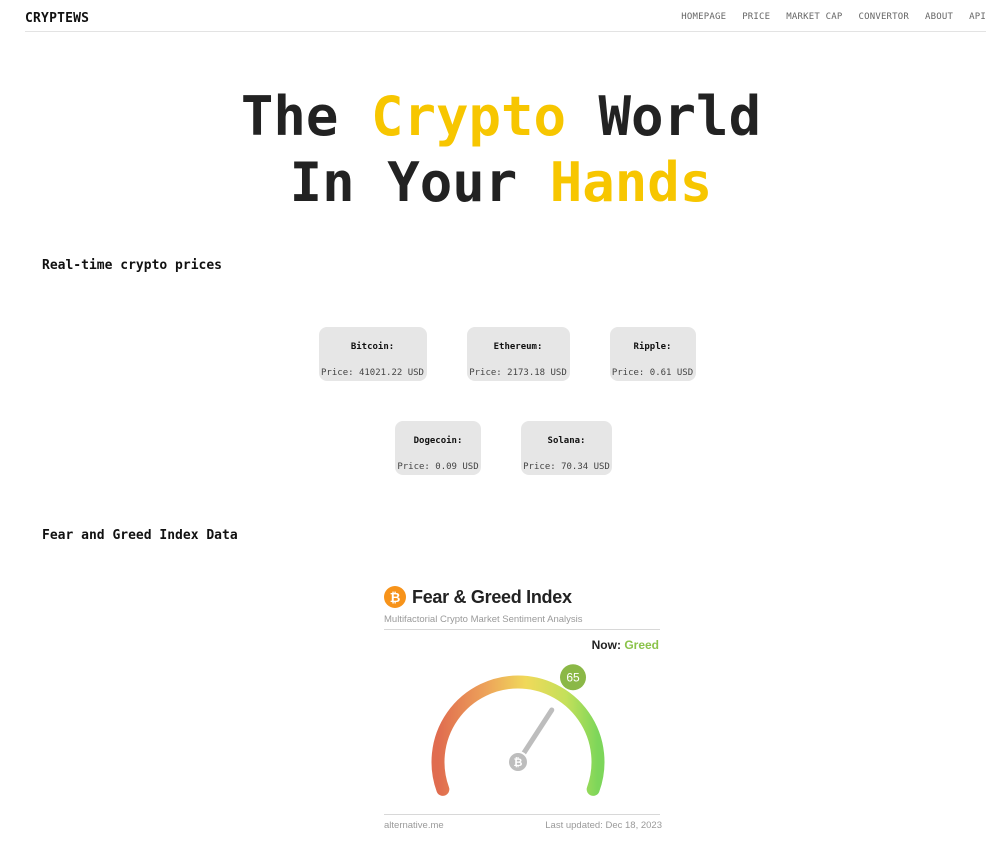 Image resolution: width=1002 pixels, height=844 pixels. I want to click on coin-name: Ethereum:, so click(518, 347).